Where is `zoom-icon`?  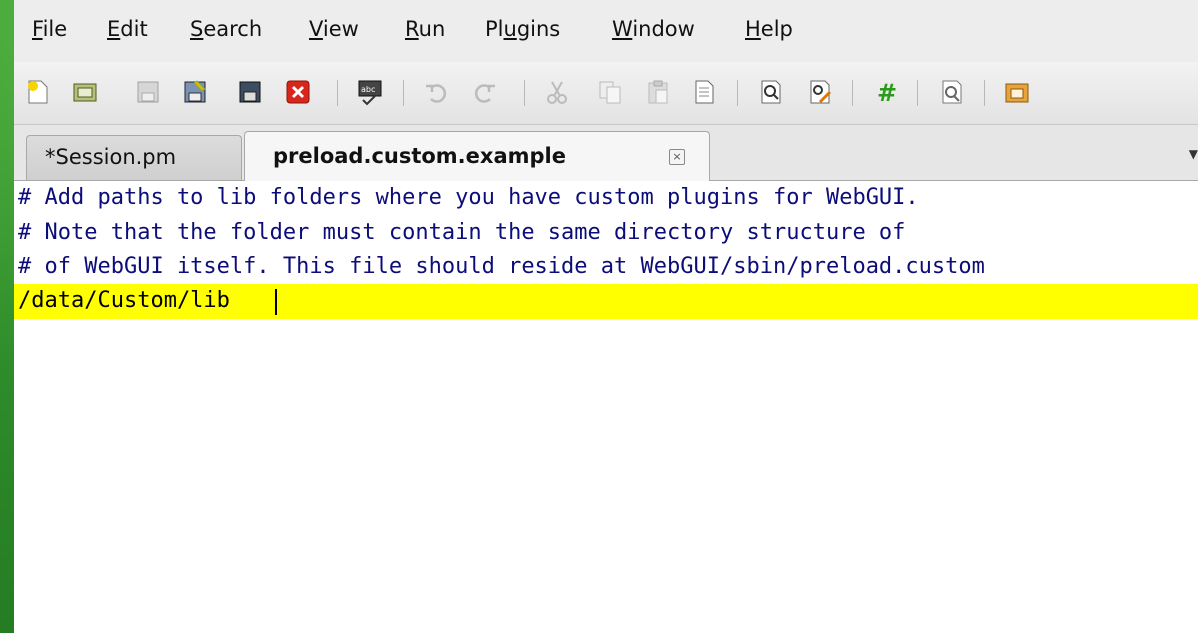
zoom-icon is located at coordinates (952, 92).